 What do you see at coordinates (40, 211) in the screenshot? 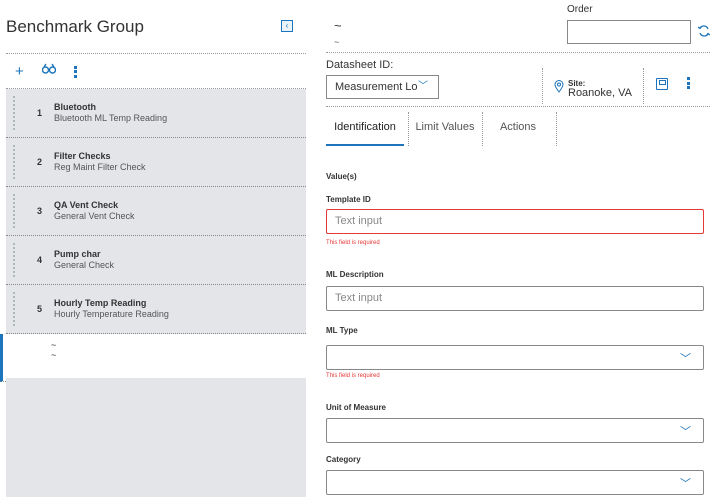
I see `item-number: 3` at bounding box center [40, 211].